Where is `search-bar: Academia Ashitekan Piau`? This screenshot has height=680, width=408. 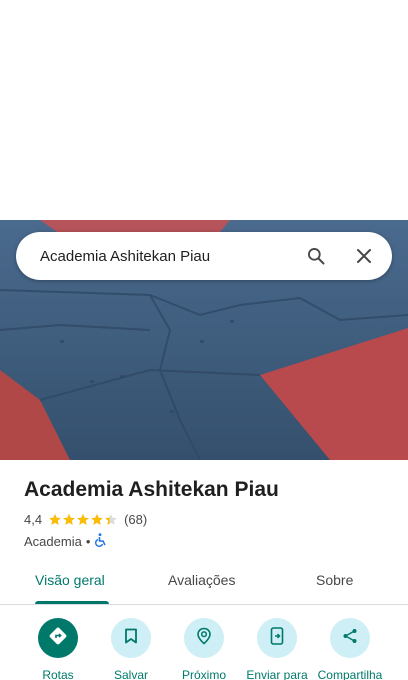 search-bar: Academia Ashitekan Piau is located at coordinates (204, 256).